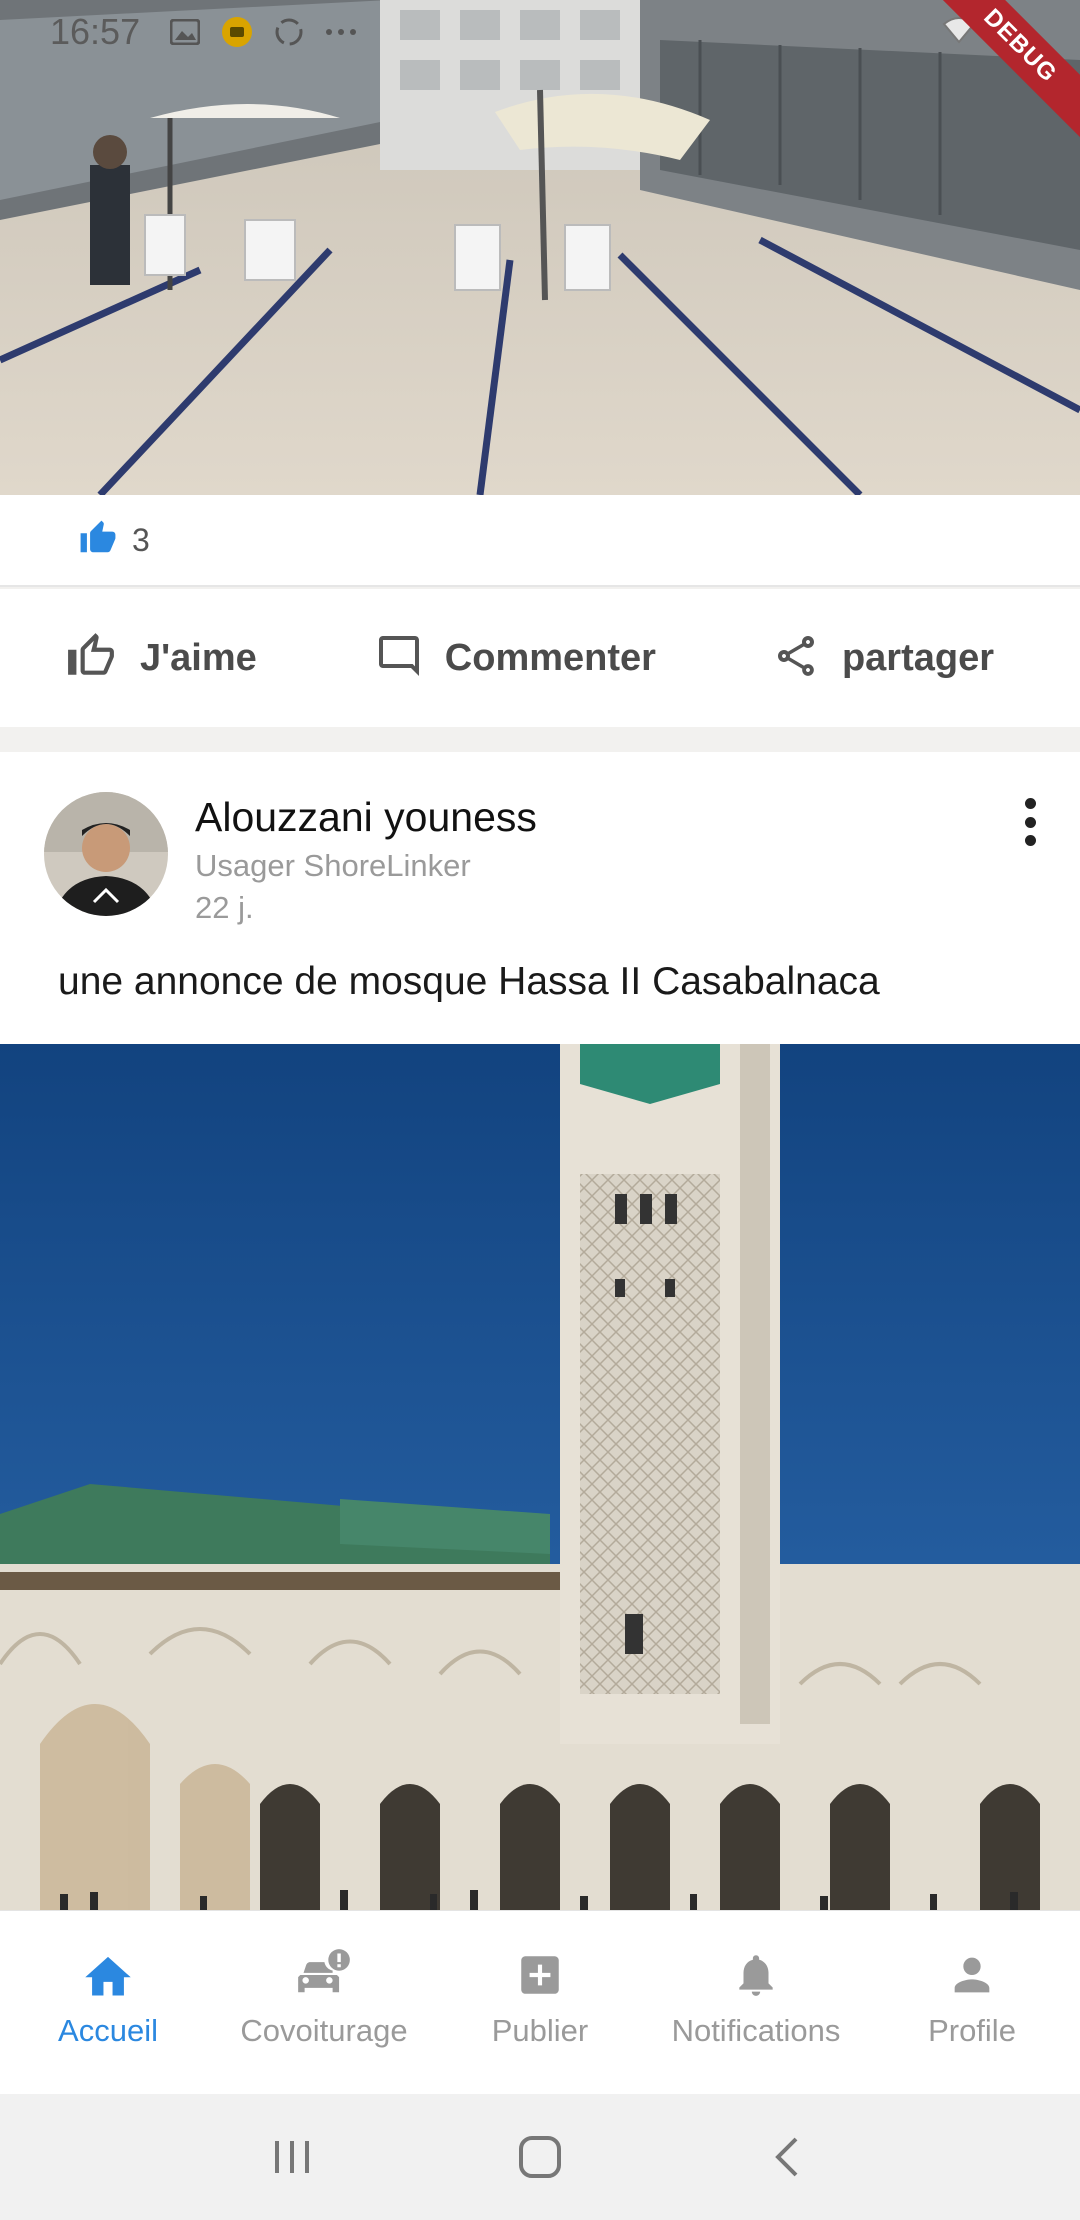  I want to click on nav-label-covoiturage: Covoiturage, so click(324, 2030).